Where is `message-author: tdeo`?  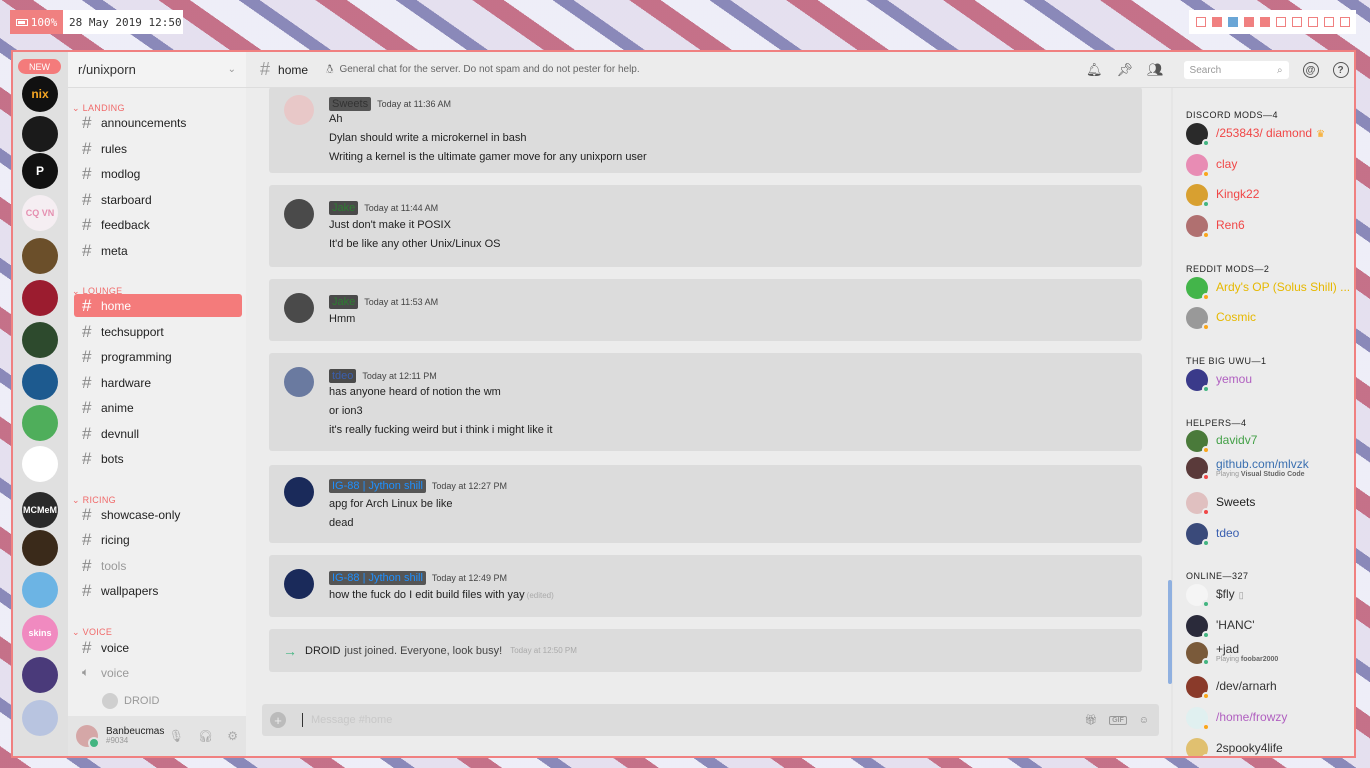 message-author: tdeo is located at coordinates (343, 376).